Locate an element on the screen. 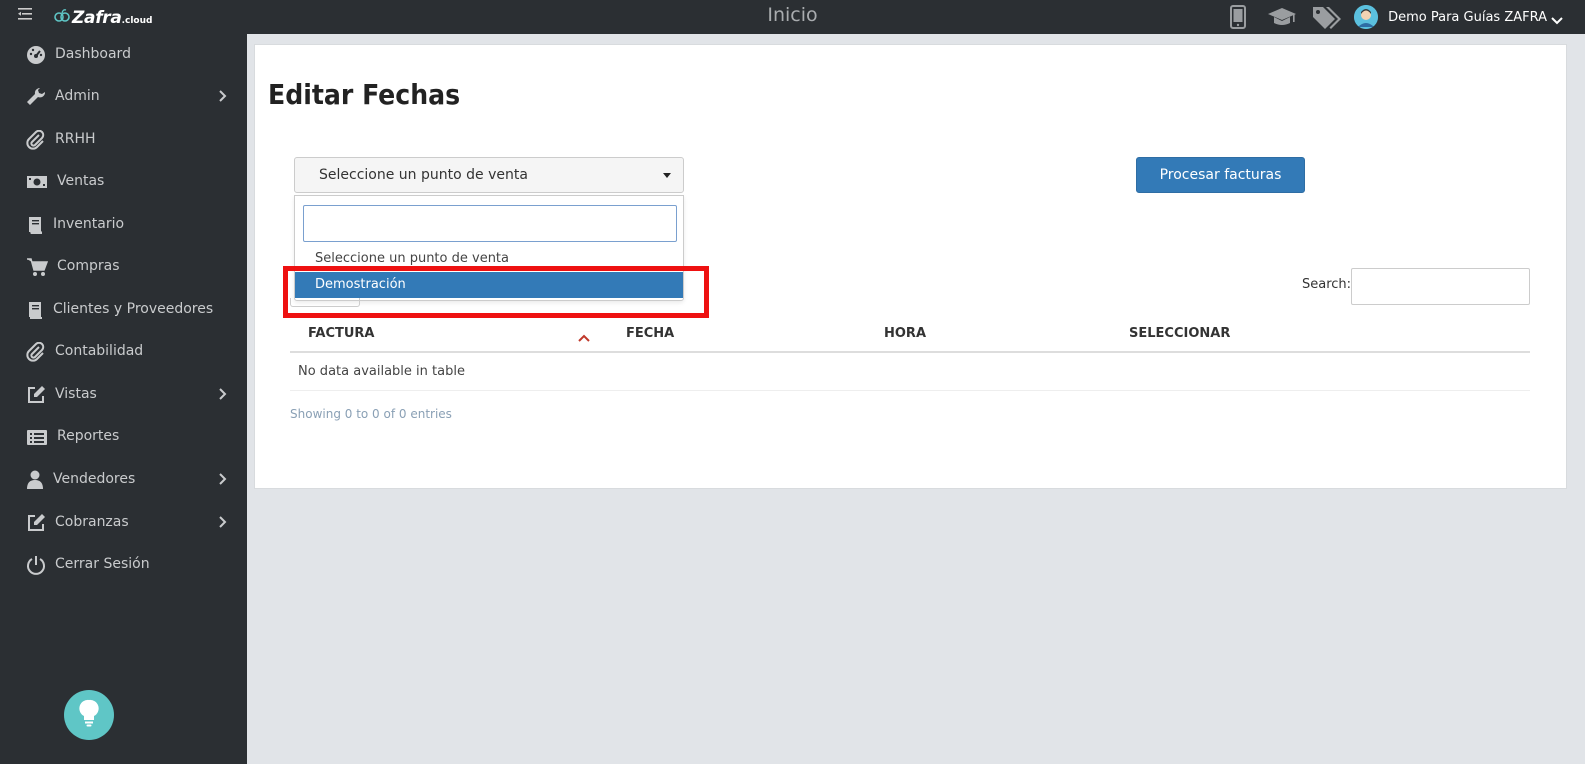 This screenshot has width=1585, height=764. heading-strong: Editar is located at coordinates (311, 94).